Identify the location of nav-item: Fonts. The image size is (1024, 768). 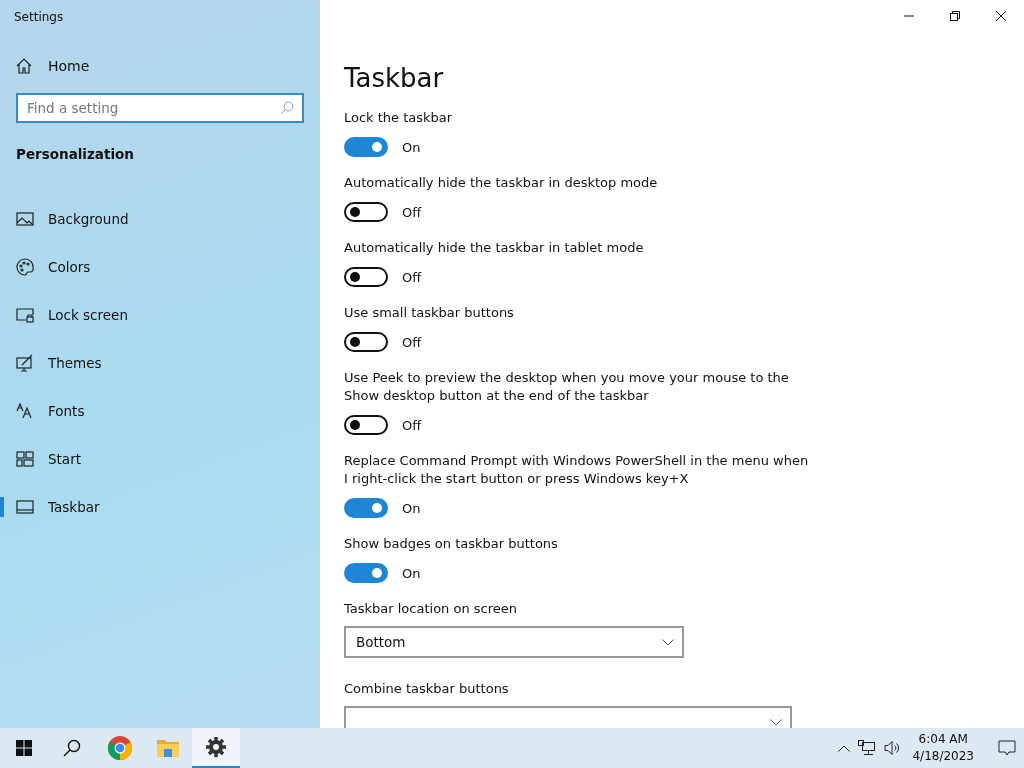
(160, 411).